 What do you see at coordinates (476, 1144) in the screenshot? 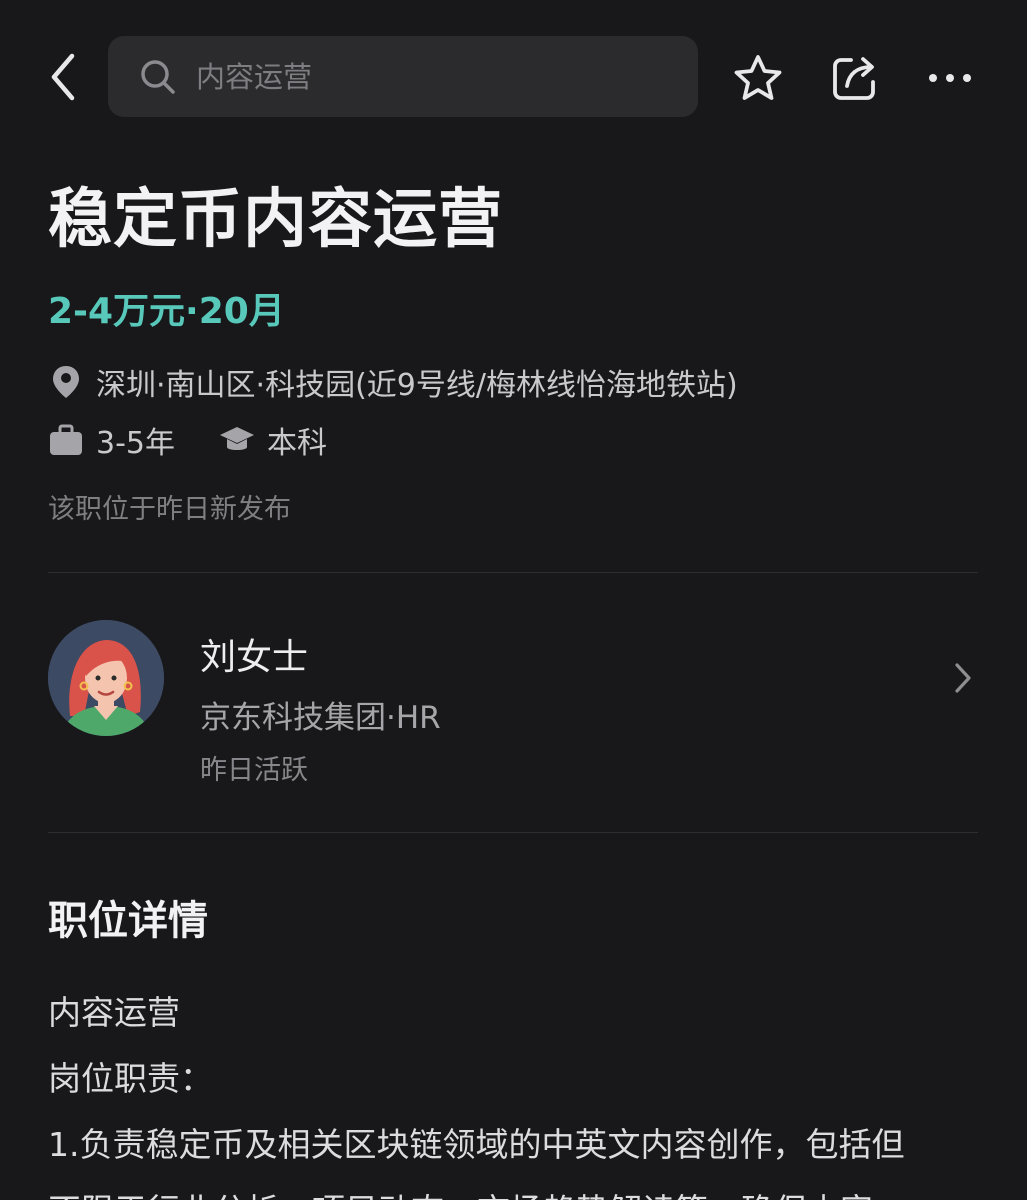
I see `description-line: 1.负责稳定币及相关区块链领域的中英文内容创作，包括但` at bounding box center [476, 1144].